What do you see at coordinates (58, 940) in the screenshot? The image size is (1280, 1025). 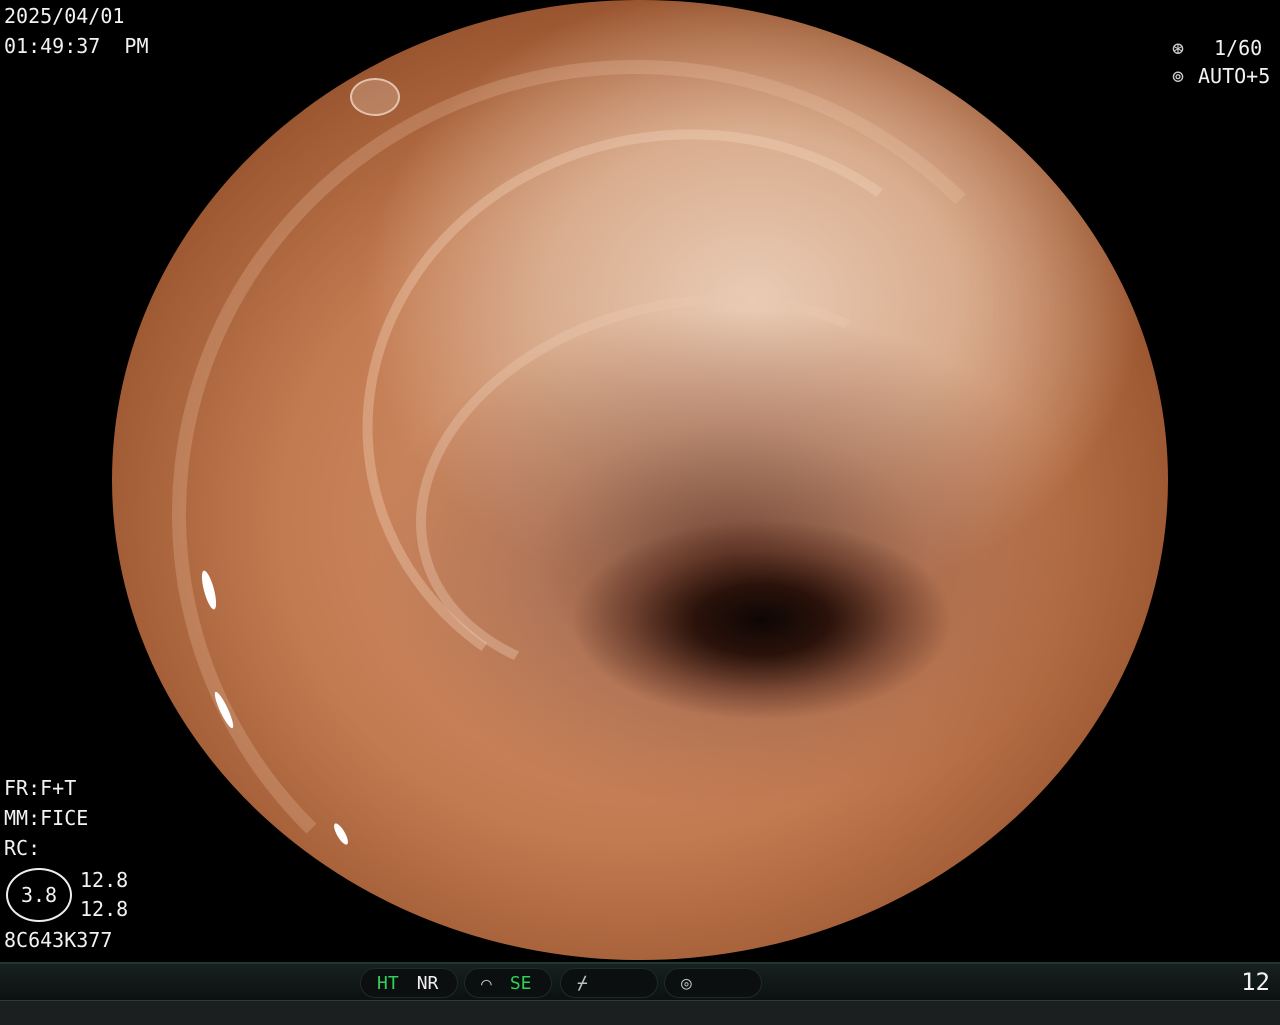 I see `serial-number: 8C643K377` at bounding box center [58, 940].